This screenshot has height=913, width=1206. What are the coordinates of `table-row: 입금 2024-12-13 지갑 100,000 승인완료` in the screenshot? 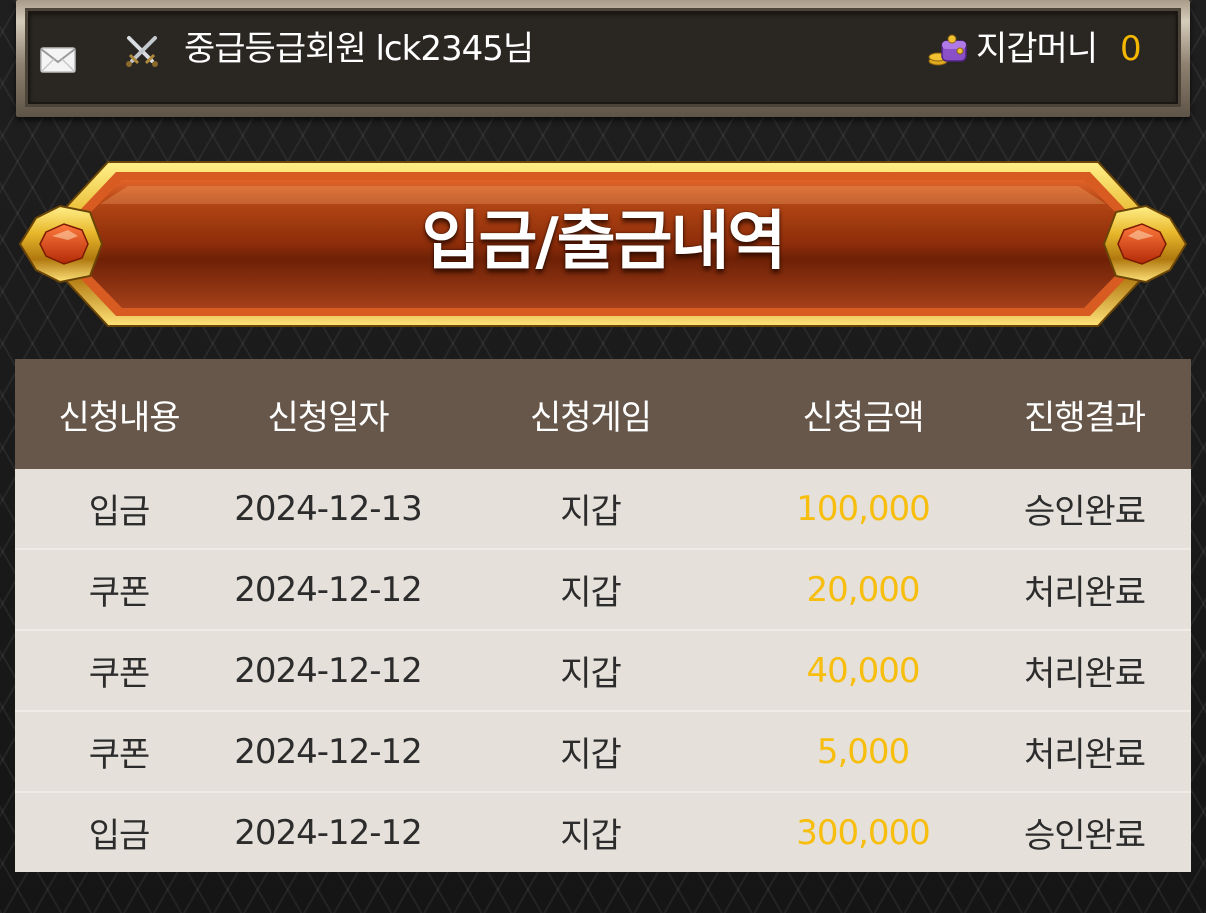 It's located at (603, 509).